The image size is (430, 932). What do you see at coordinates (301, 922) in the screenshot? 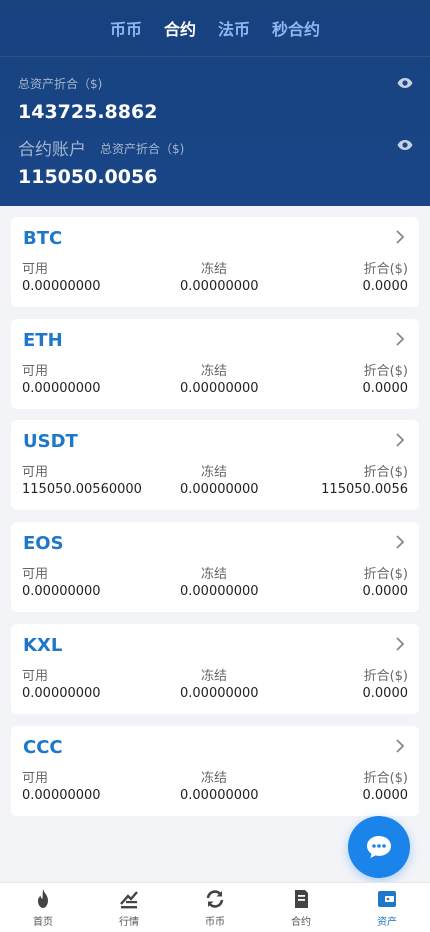
I see `nav-label: 合约` at bounding box center [301, 922].